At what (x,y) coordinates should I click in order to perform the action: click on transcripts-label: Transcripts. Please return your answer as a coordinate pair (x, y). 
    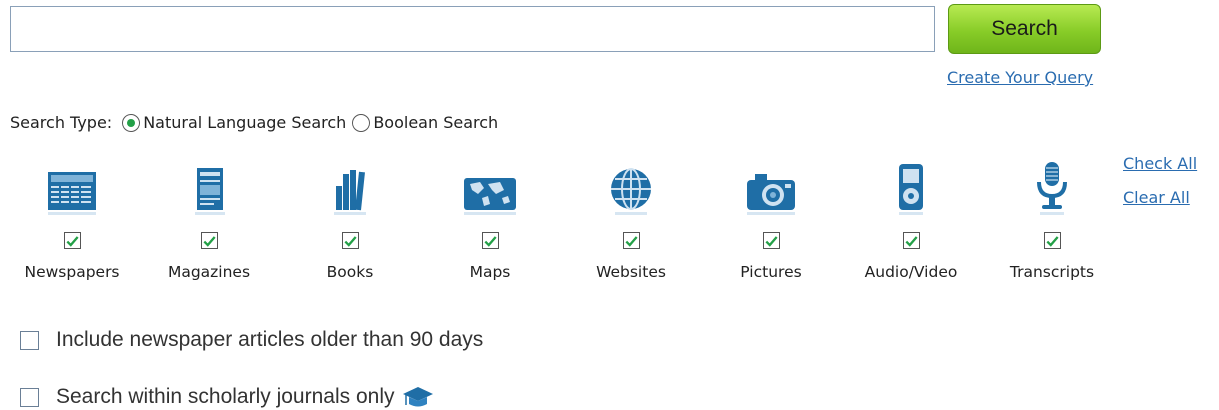
    Looking at the image, I should click on (1052, 272).